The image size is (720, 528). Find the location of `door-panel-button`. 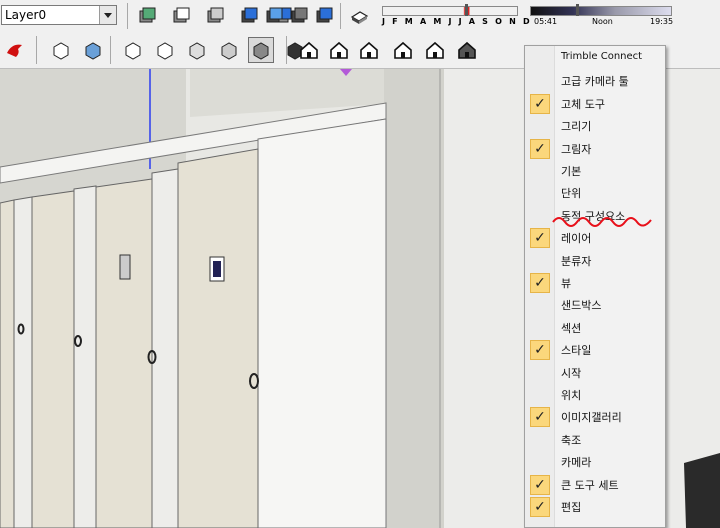

door-panel-button is located at coordinates (339, 50).